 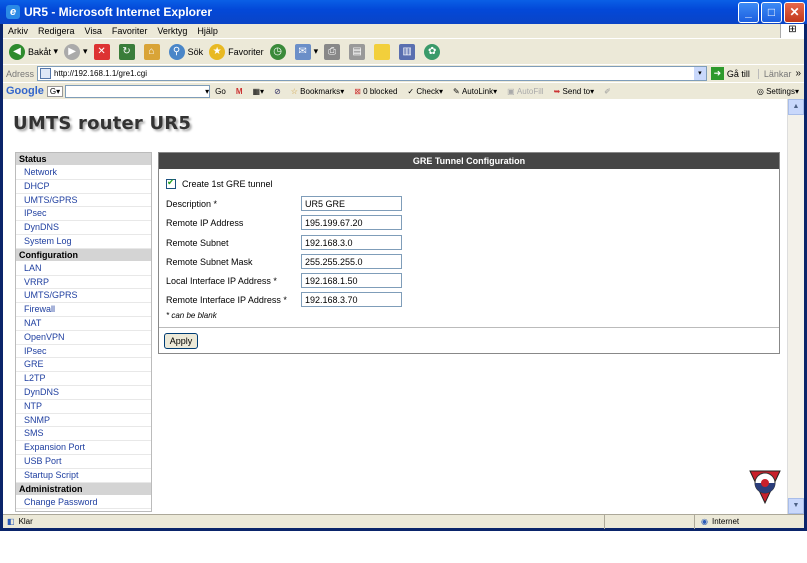 What do you see at coordinates (375, 91) in the screenshot?
I see `popup-blocker: ⊠ 0 blocked` at bounding box center [375, 91].